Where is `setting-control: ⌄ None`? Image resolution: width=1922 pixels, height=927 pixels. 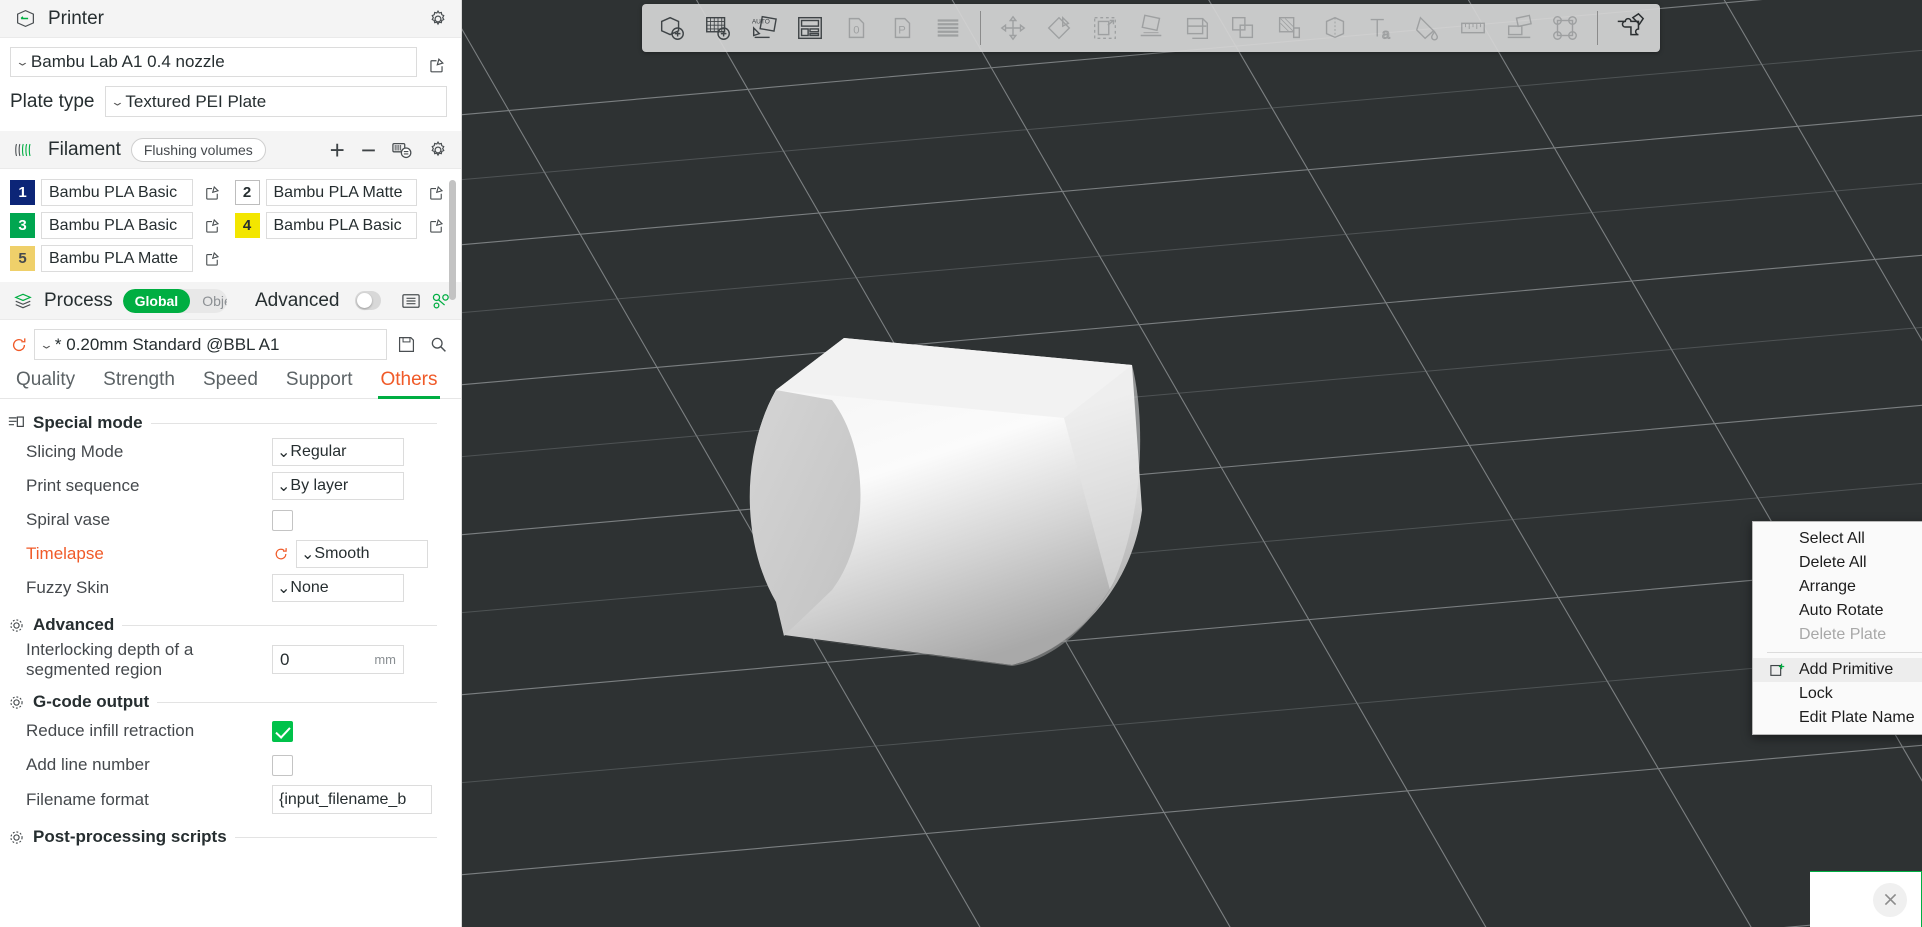
setting-control: ⌄ None is located at coordinates (354, 588).